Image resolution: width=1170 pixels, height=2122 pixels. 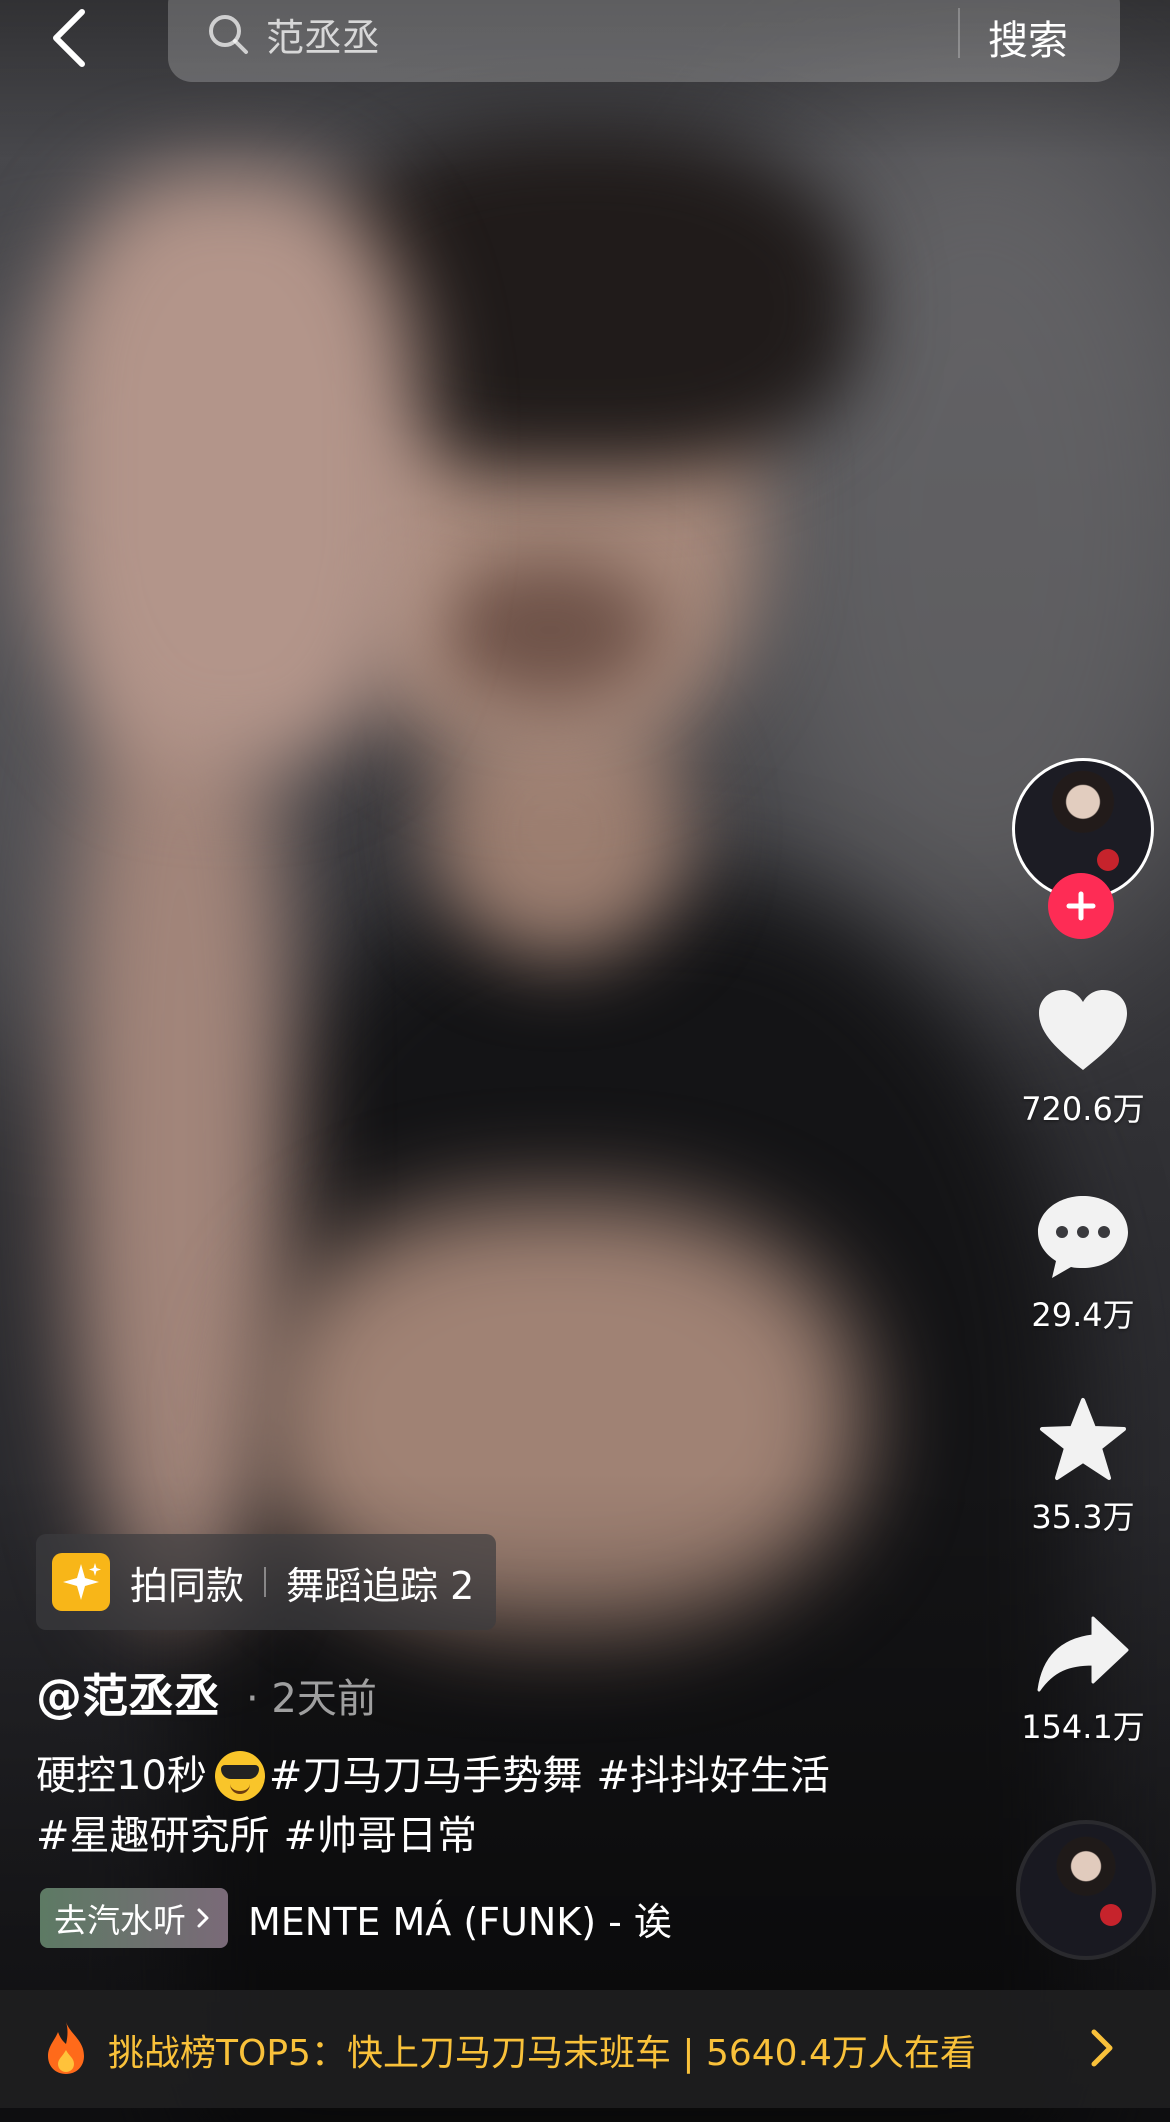 I want to click on search-input, so click(x=626, y=34).